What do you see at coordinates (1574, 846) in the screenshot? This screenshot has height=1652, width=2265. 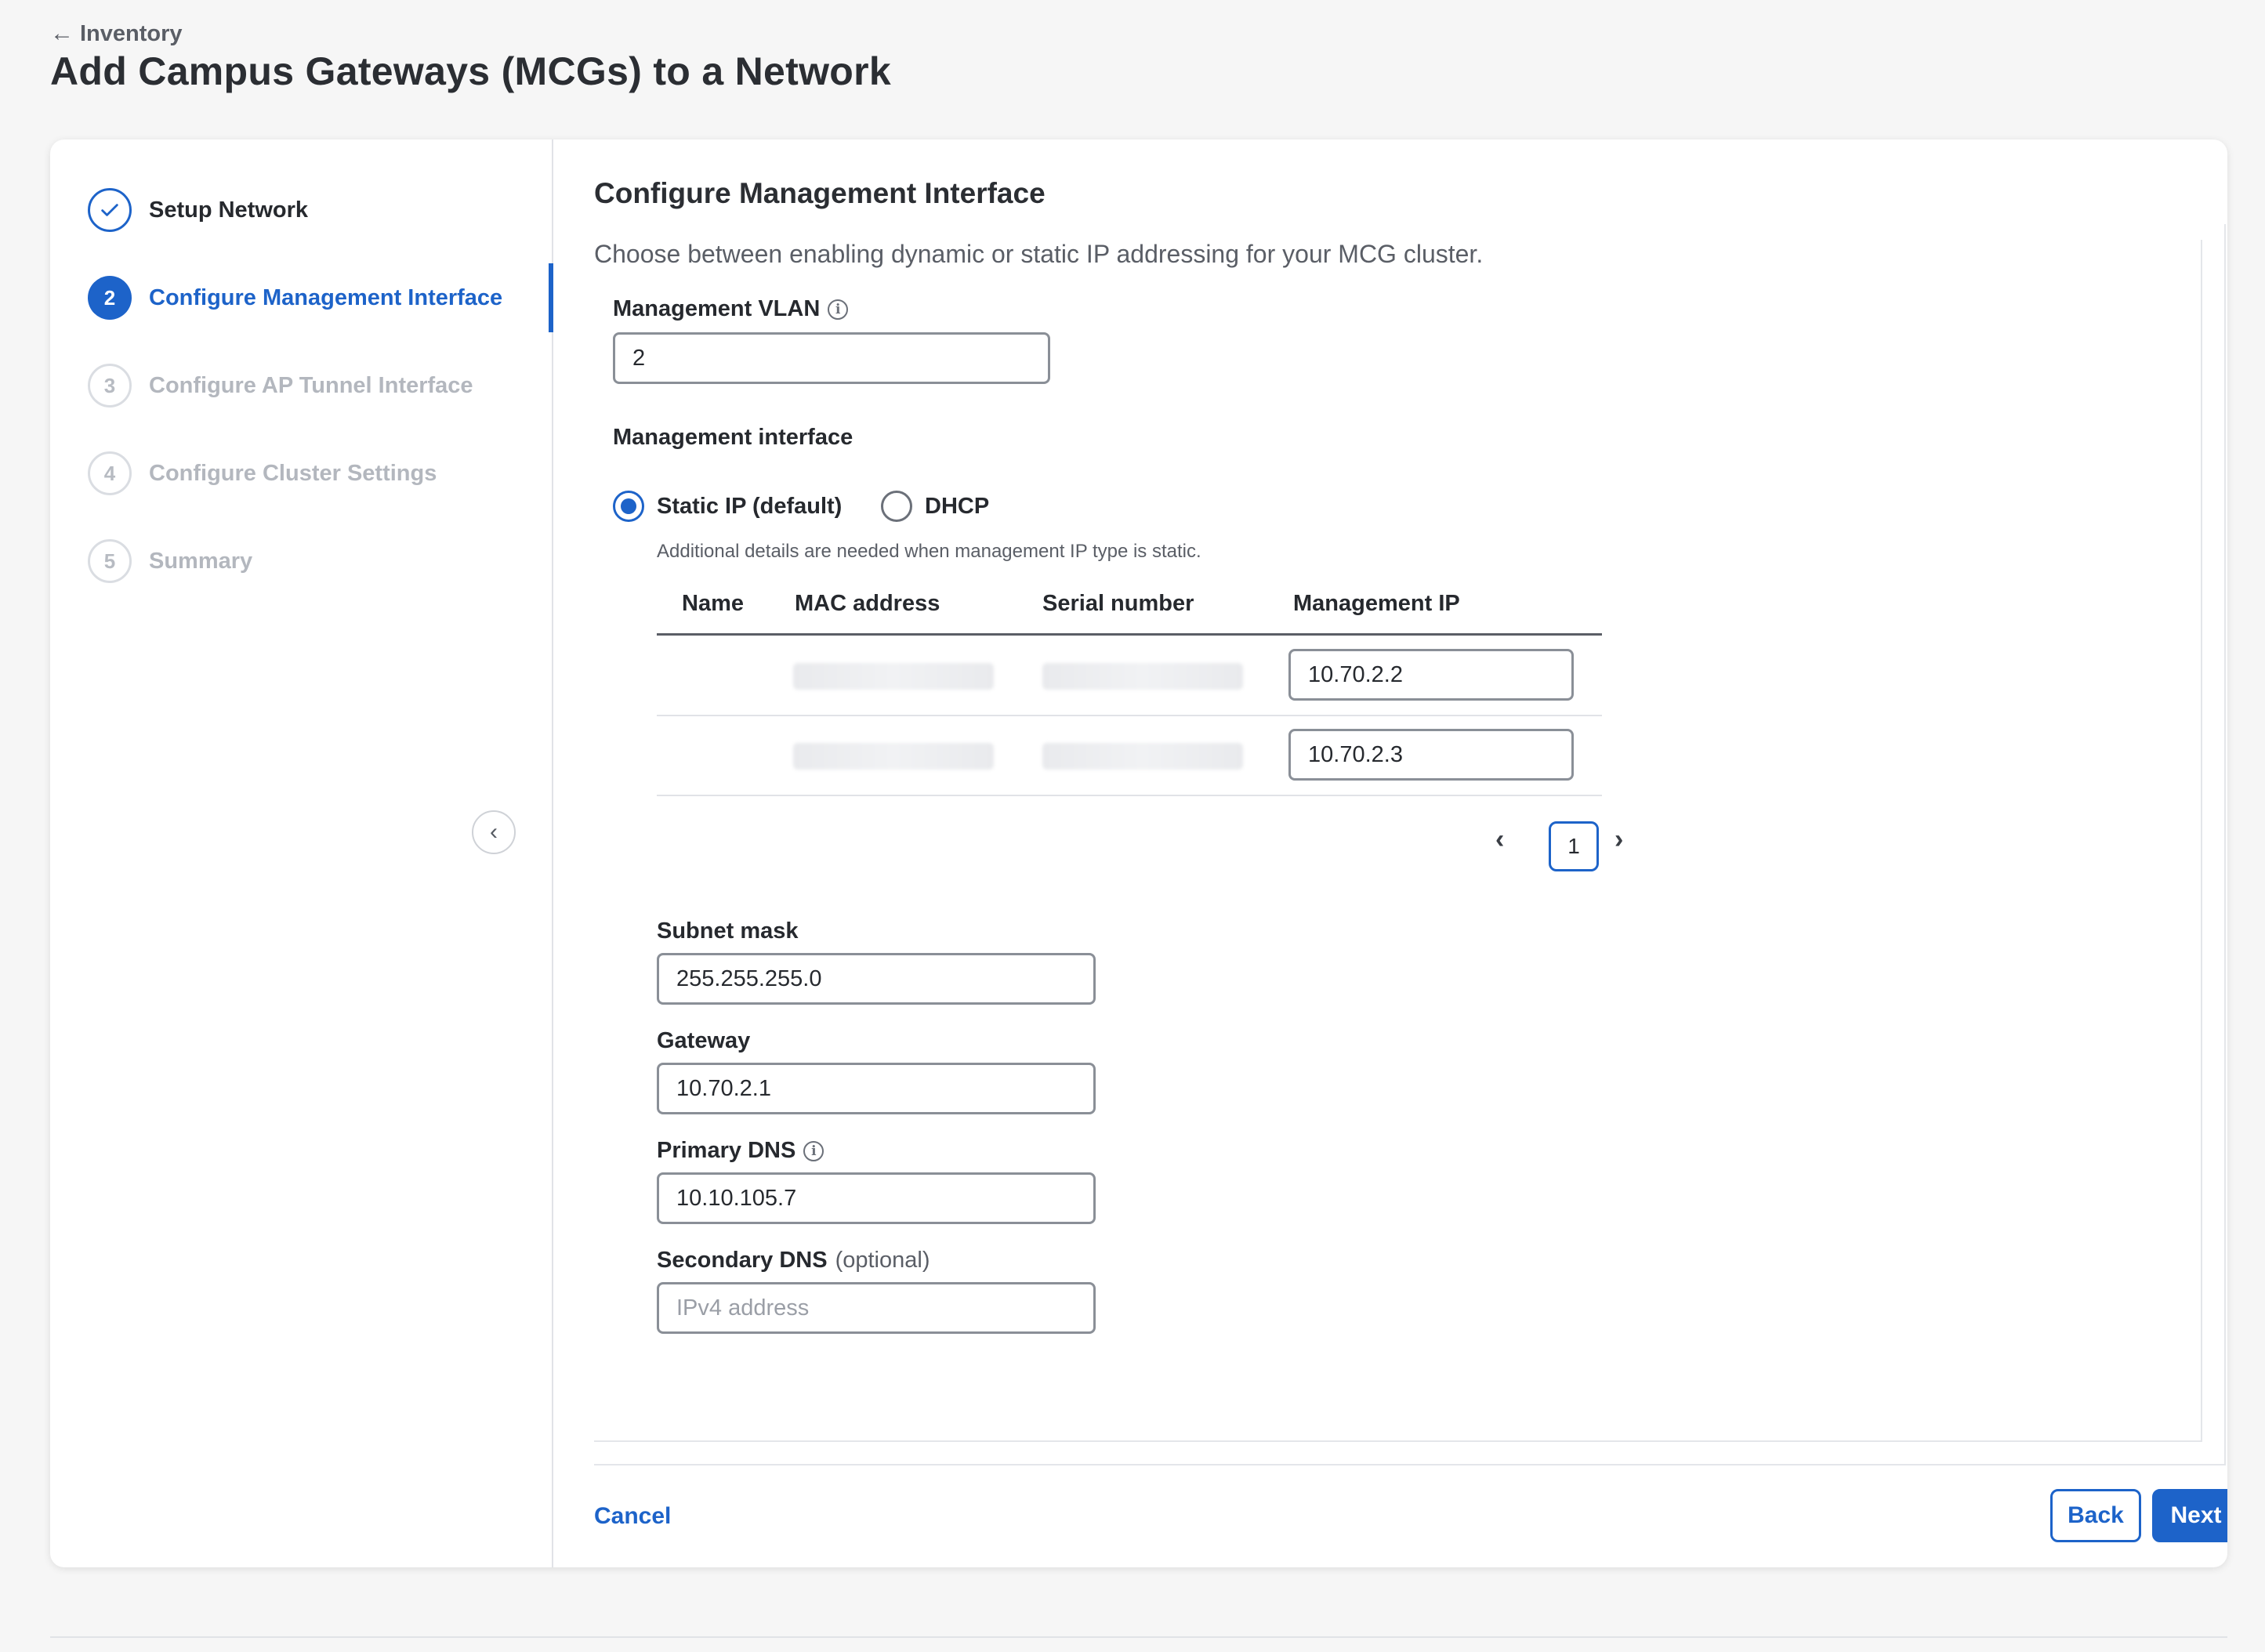 I see `page-number-button: 1` at bounding box center [1574, 846].